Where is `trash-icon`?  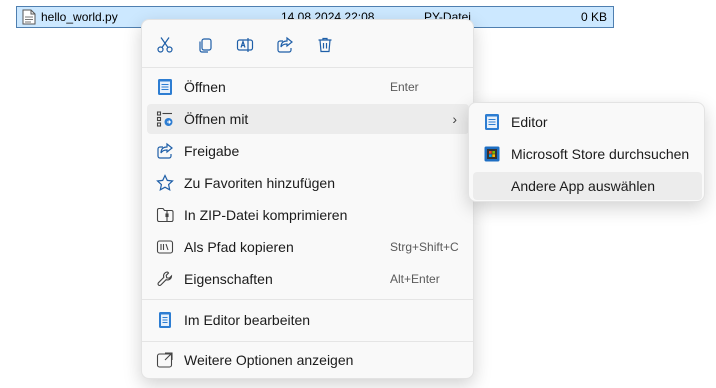
trash-icon is located at coordinates (325, 47).